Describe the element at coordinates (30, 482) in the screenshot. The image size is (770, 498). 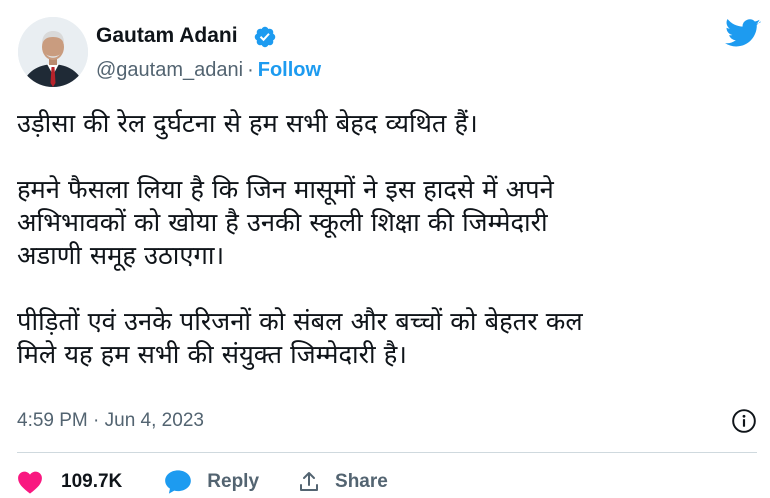
I see `heart-icon` at that location.